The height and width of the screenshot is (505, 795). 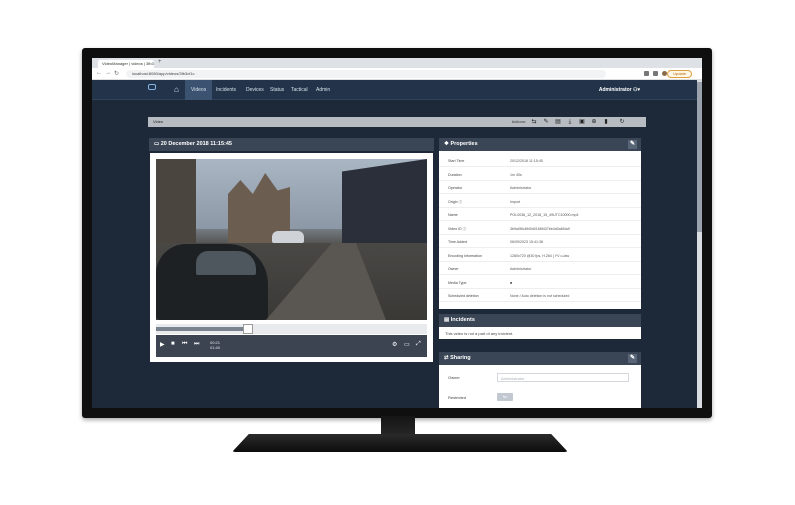 What do you see at coordinates (594, 122) in the screenshot?
I see `clip-icon: ⊕` at bounding box center [594, 122].